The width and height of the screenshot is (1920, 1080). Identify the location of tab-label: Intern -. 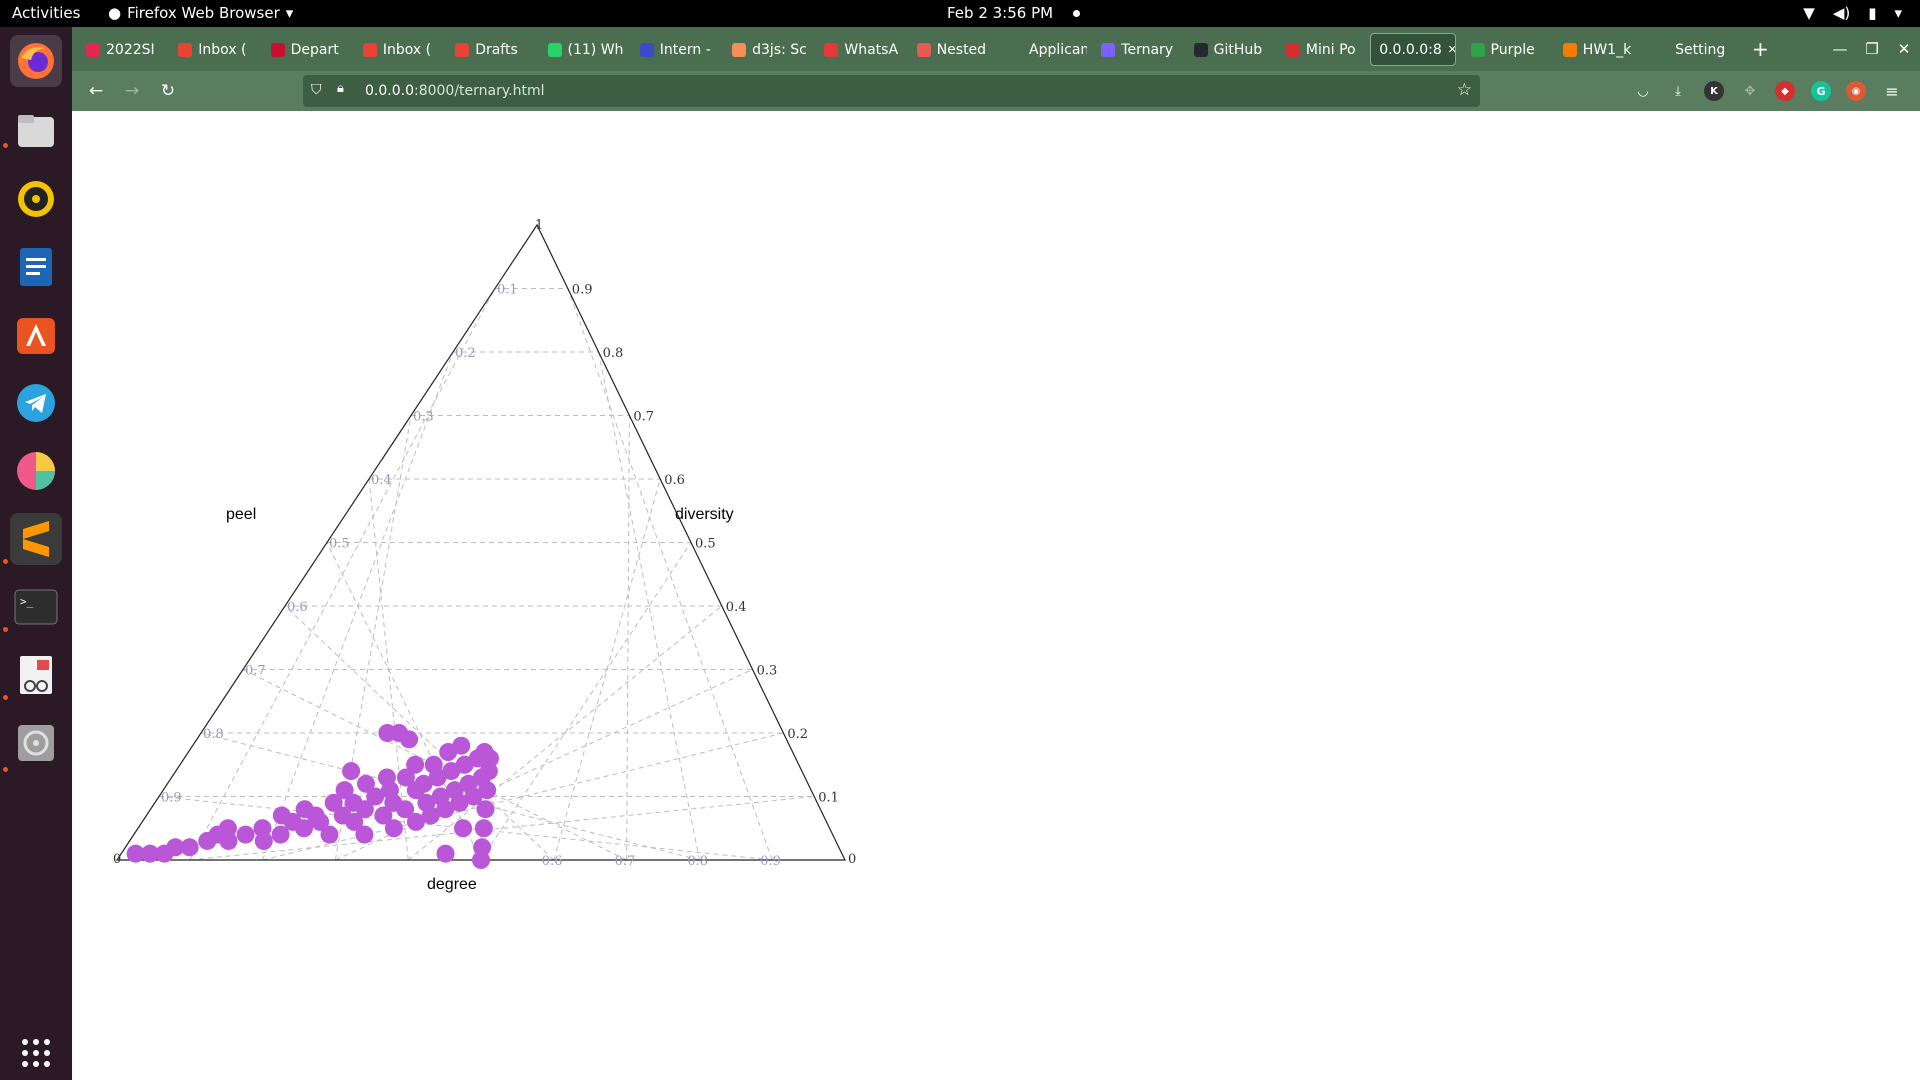
(685, 49).